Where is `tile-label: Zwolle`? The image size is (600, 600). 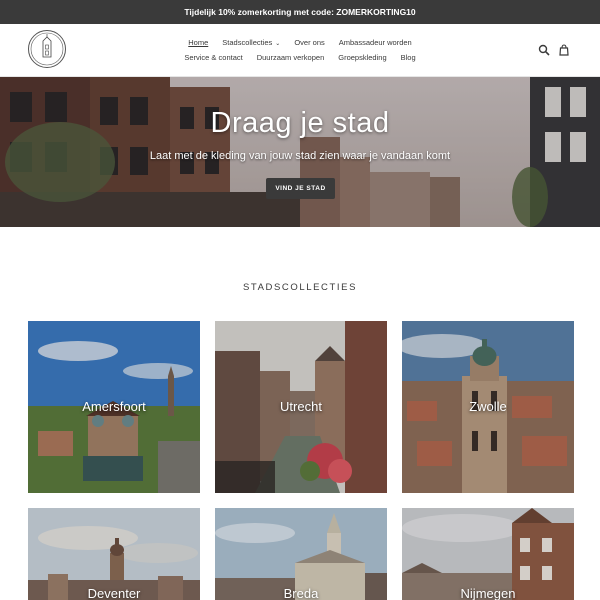
tile-label: Zwolle is located at coordinates (488, 406).